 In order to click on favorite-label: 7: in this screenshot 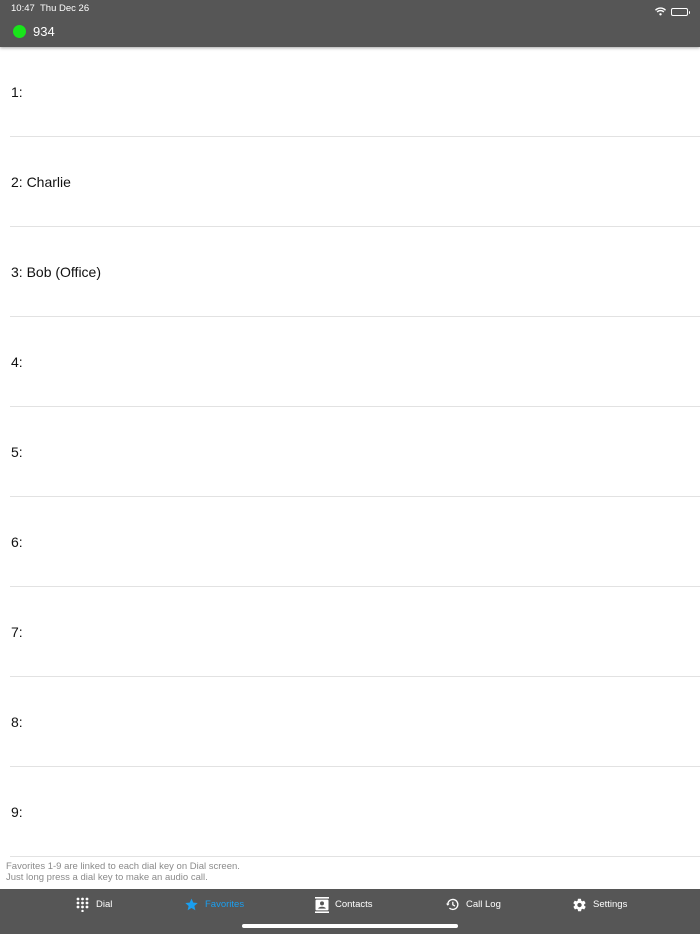, I will do `click(17, 632)`.